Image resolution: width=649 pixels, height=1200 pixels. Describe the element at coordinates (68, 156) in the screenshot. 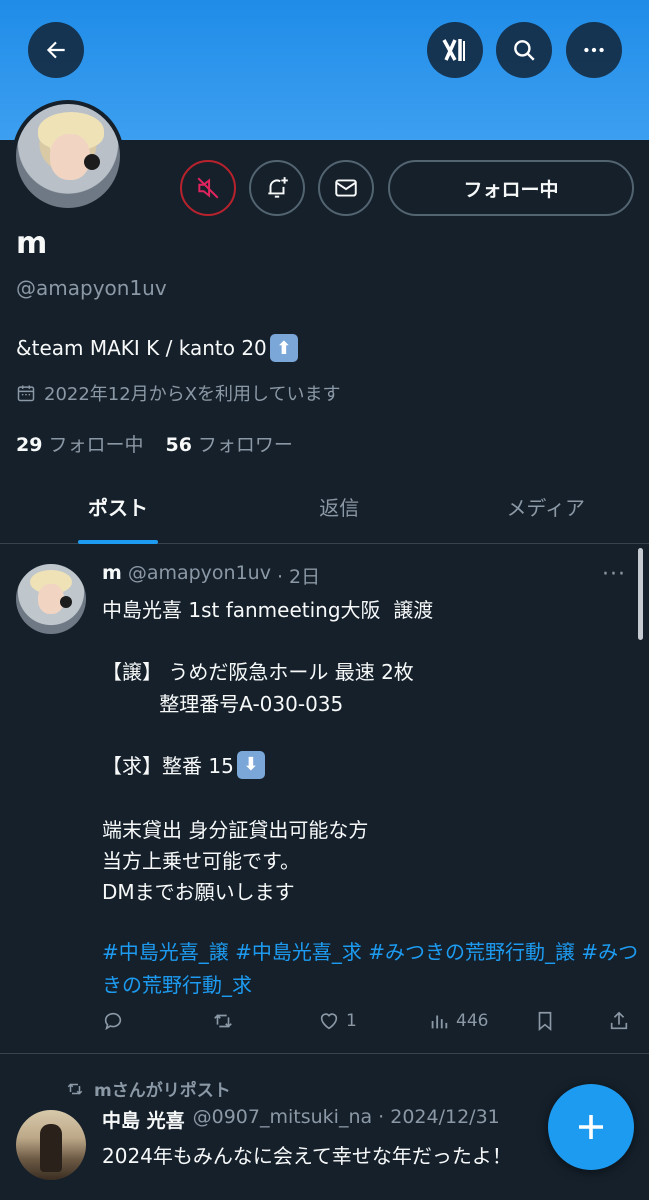

I see `profile-avatar` at that location.